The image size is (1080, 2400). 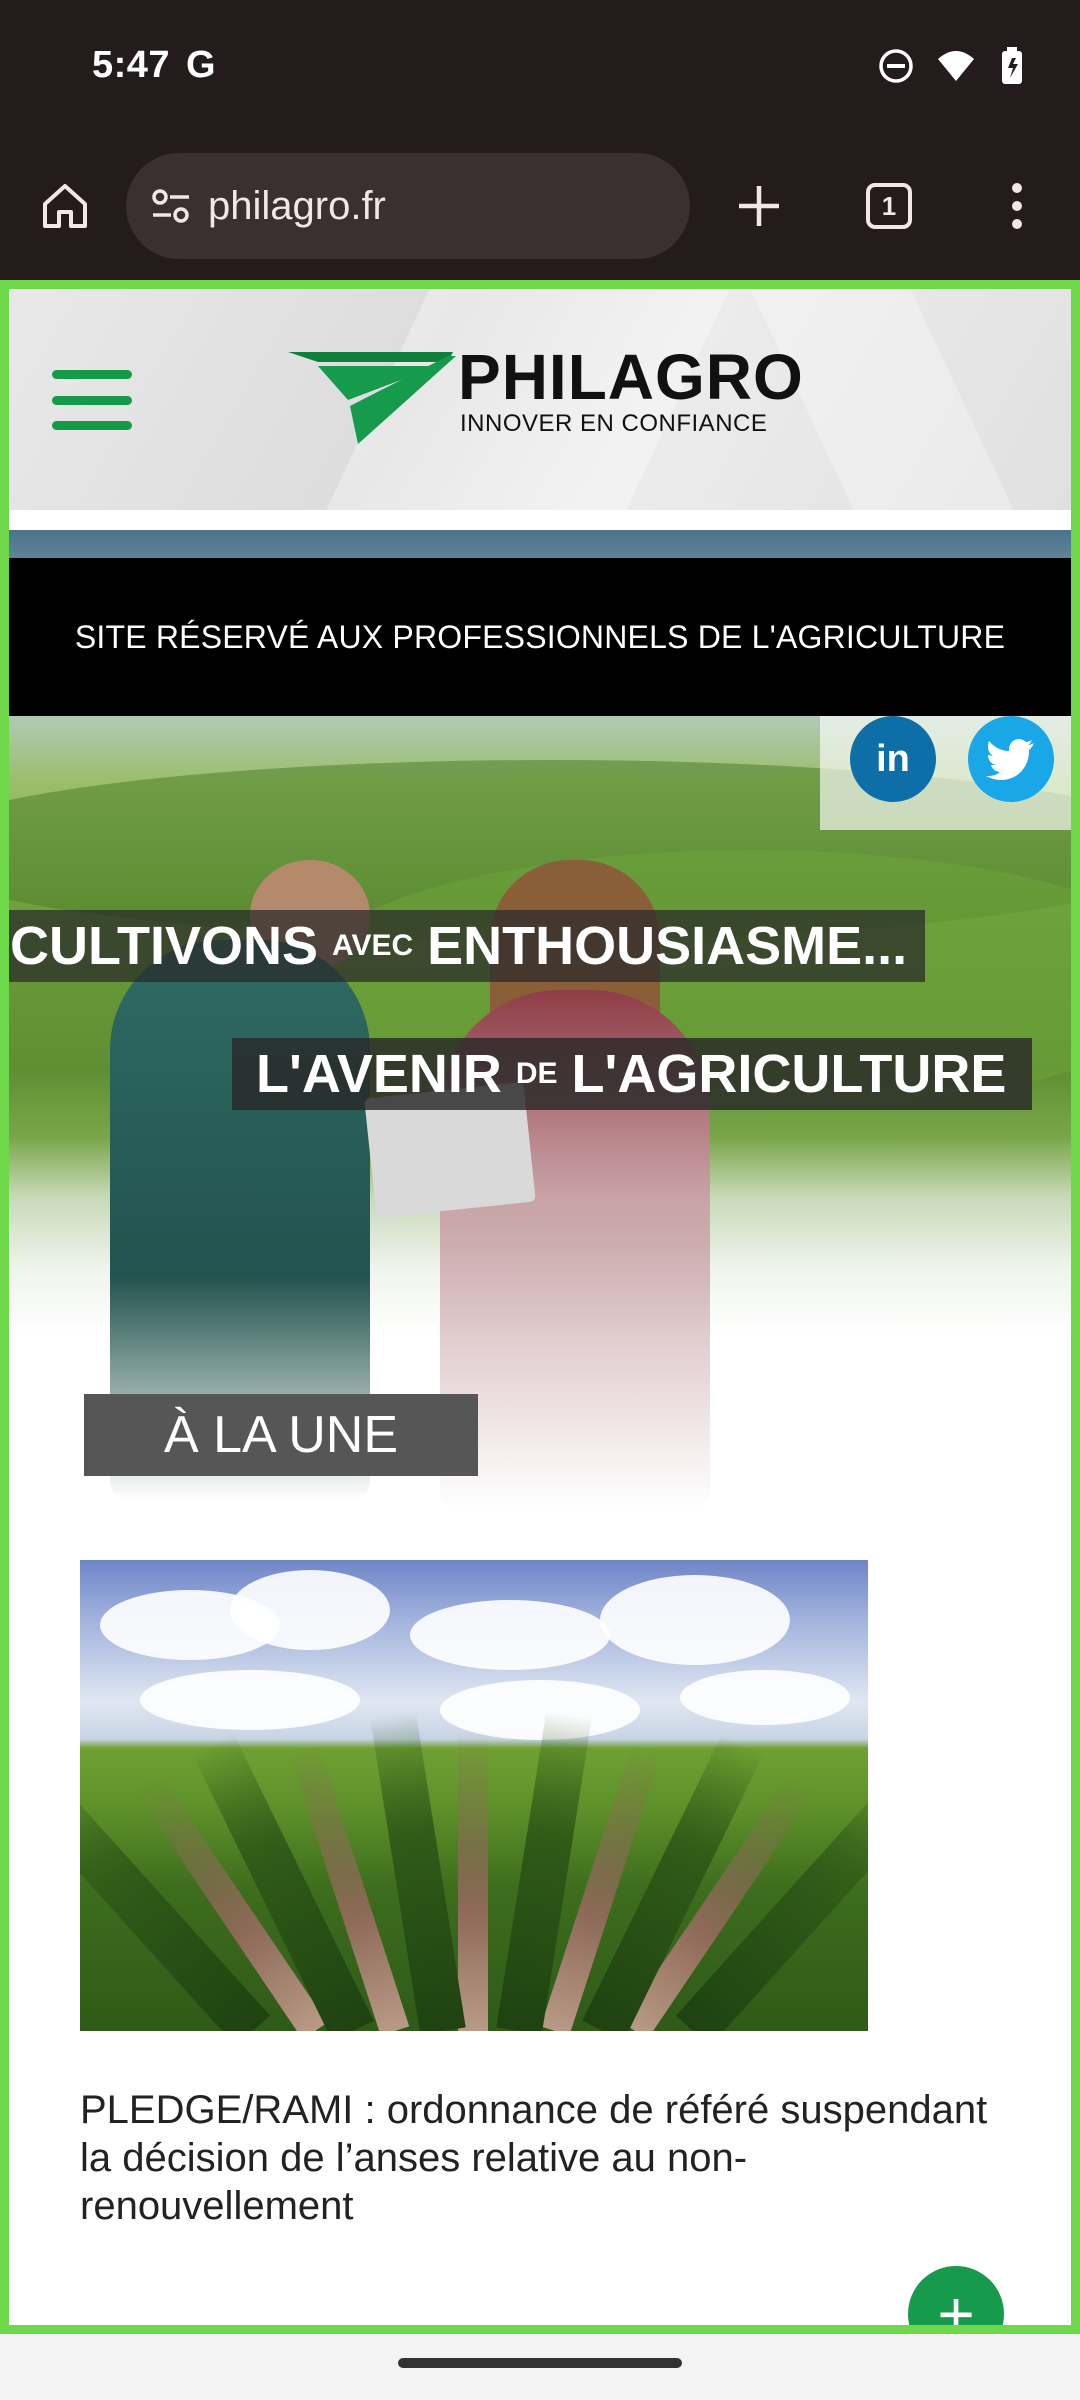 I want to click on google-icon: G, so click(x=201, y=65).